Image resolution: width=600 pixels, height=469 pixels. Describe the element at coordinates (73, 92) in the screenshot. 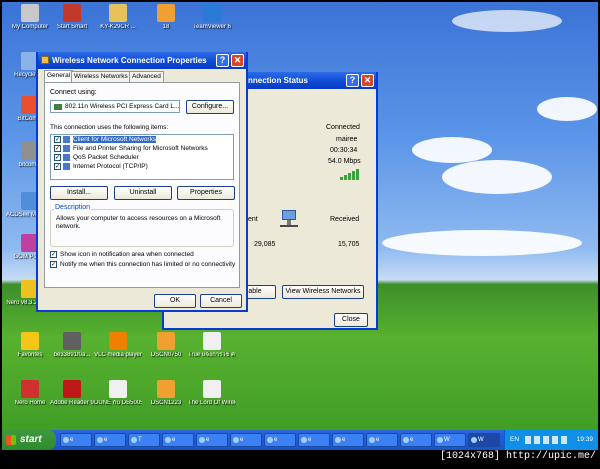

I see `connect-using-label: Connect using:` at that location.